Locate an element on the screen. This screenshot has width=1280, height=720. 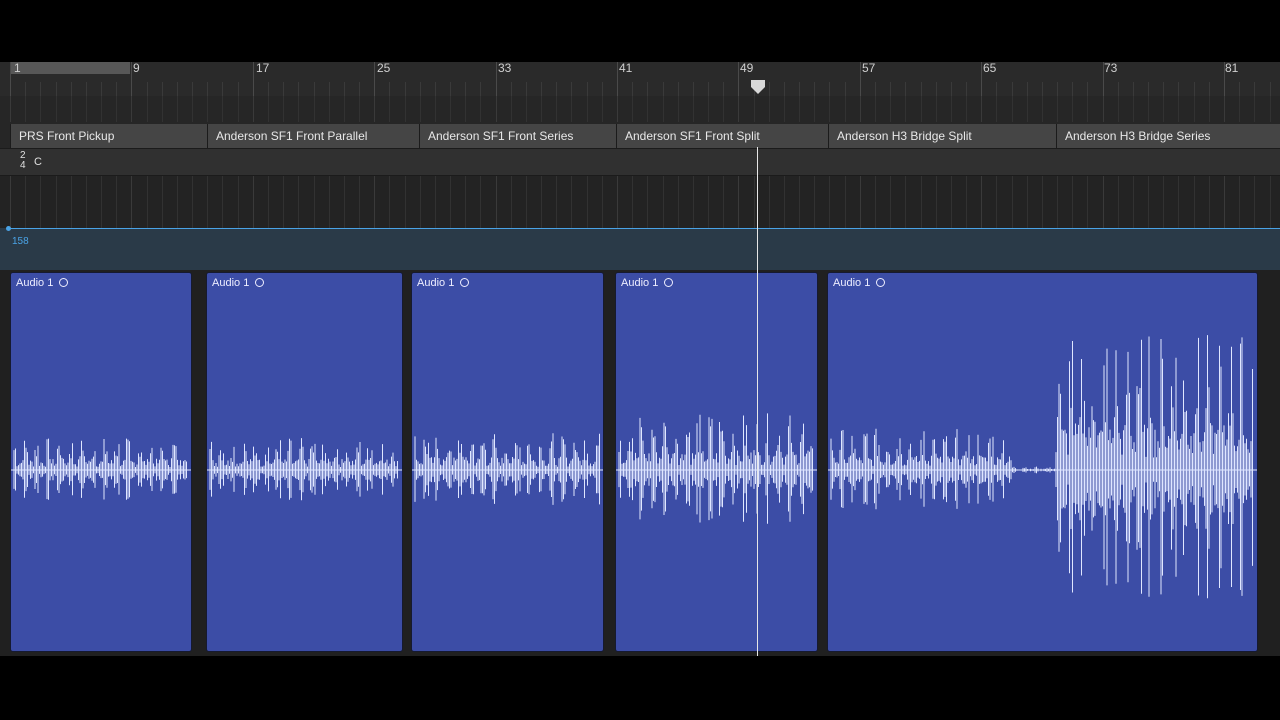
marker: Anderson SF1 Front Split is located at coordinates (722, 136).